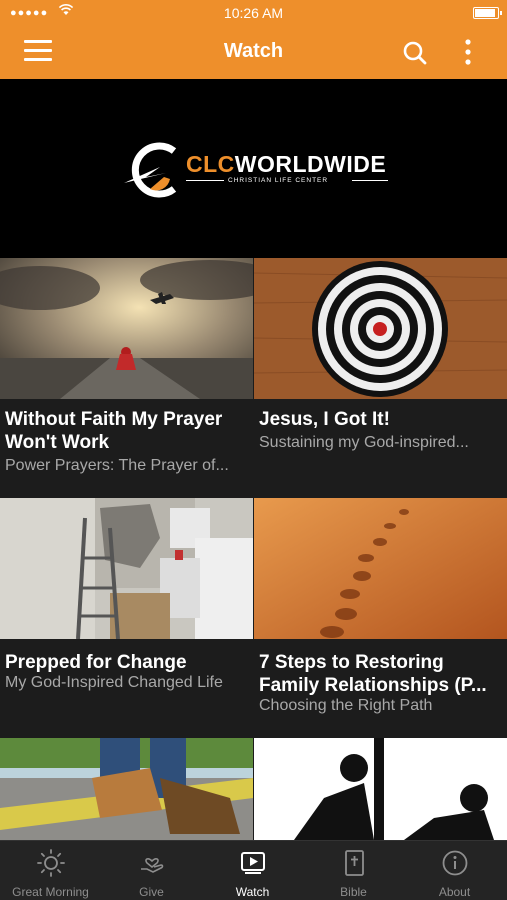  I want to click on clc-emblem-icon, so click(150, 170).